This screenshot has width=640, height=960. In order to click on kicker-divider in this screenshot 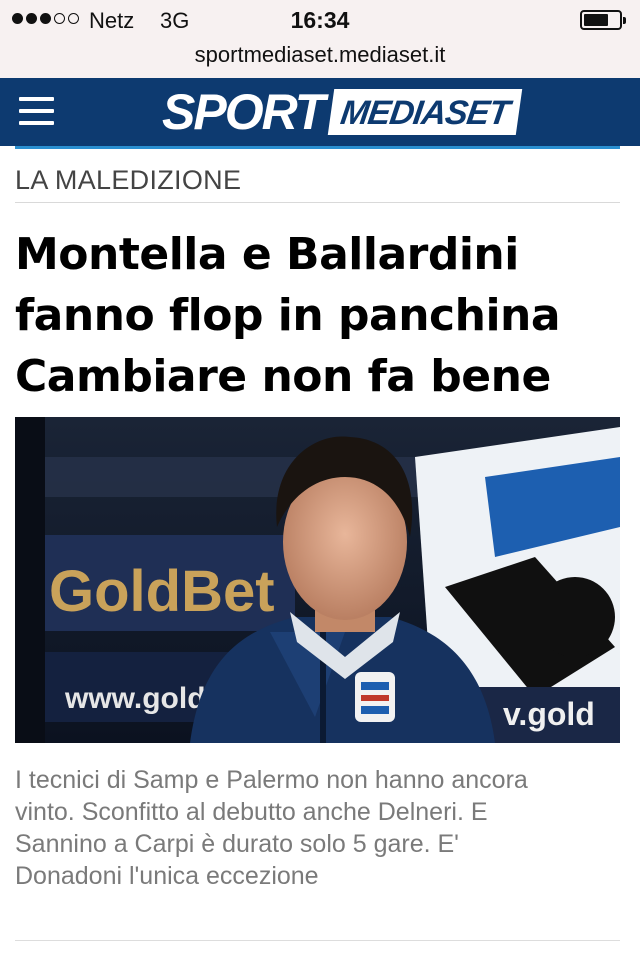, I will do `click(317, 202)`.